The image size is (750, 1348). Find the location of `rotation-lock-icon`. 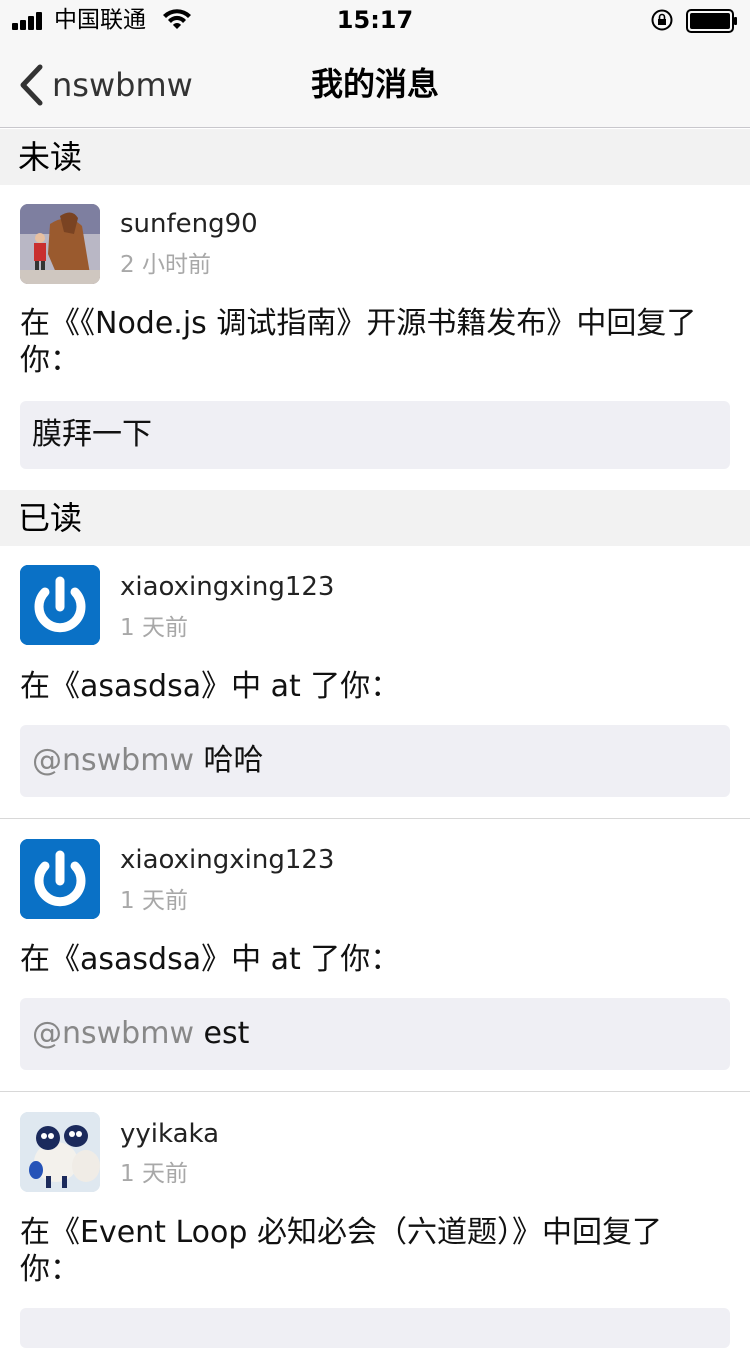

rotation-lock-icon is located at coordinates (662, 20).